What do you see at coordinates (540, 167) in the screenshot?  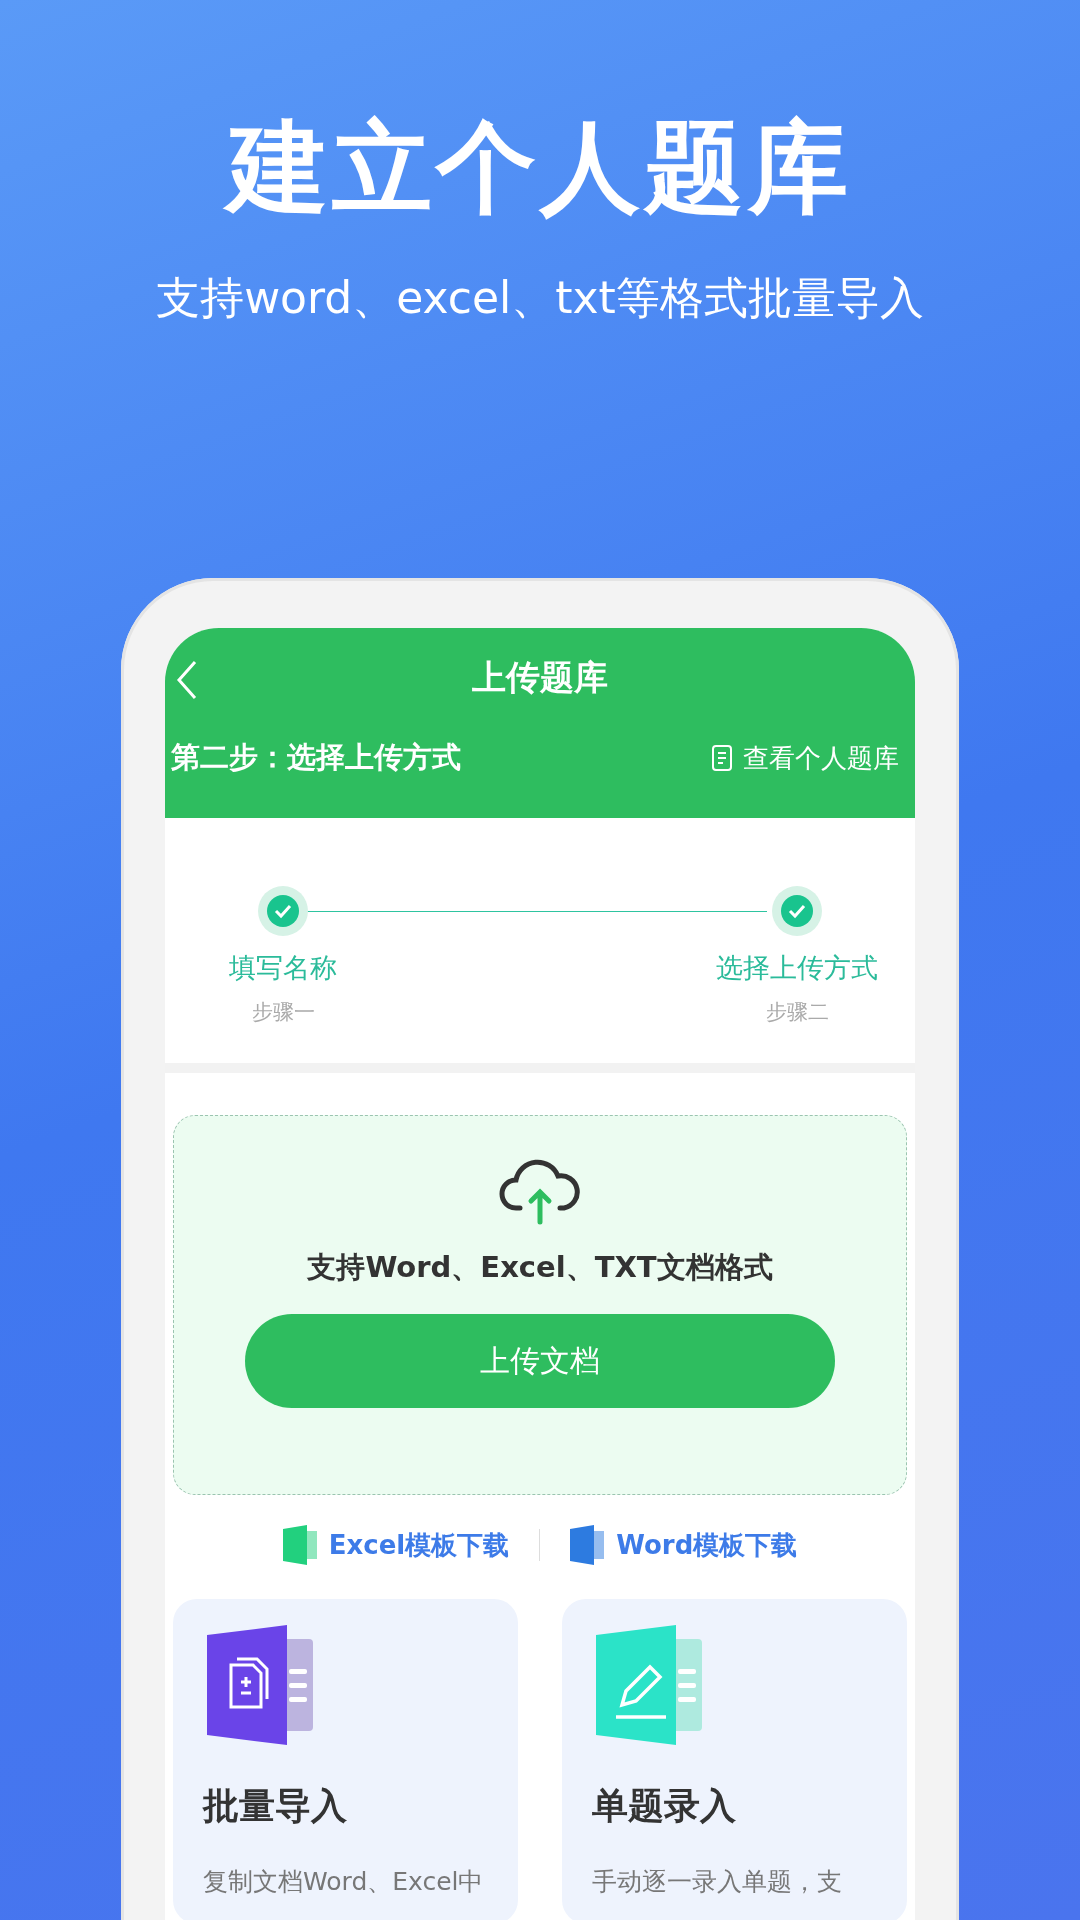 I see `headline: 建立个人题库` at bounding box center [540, 167].